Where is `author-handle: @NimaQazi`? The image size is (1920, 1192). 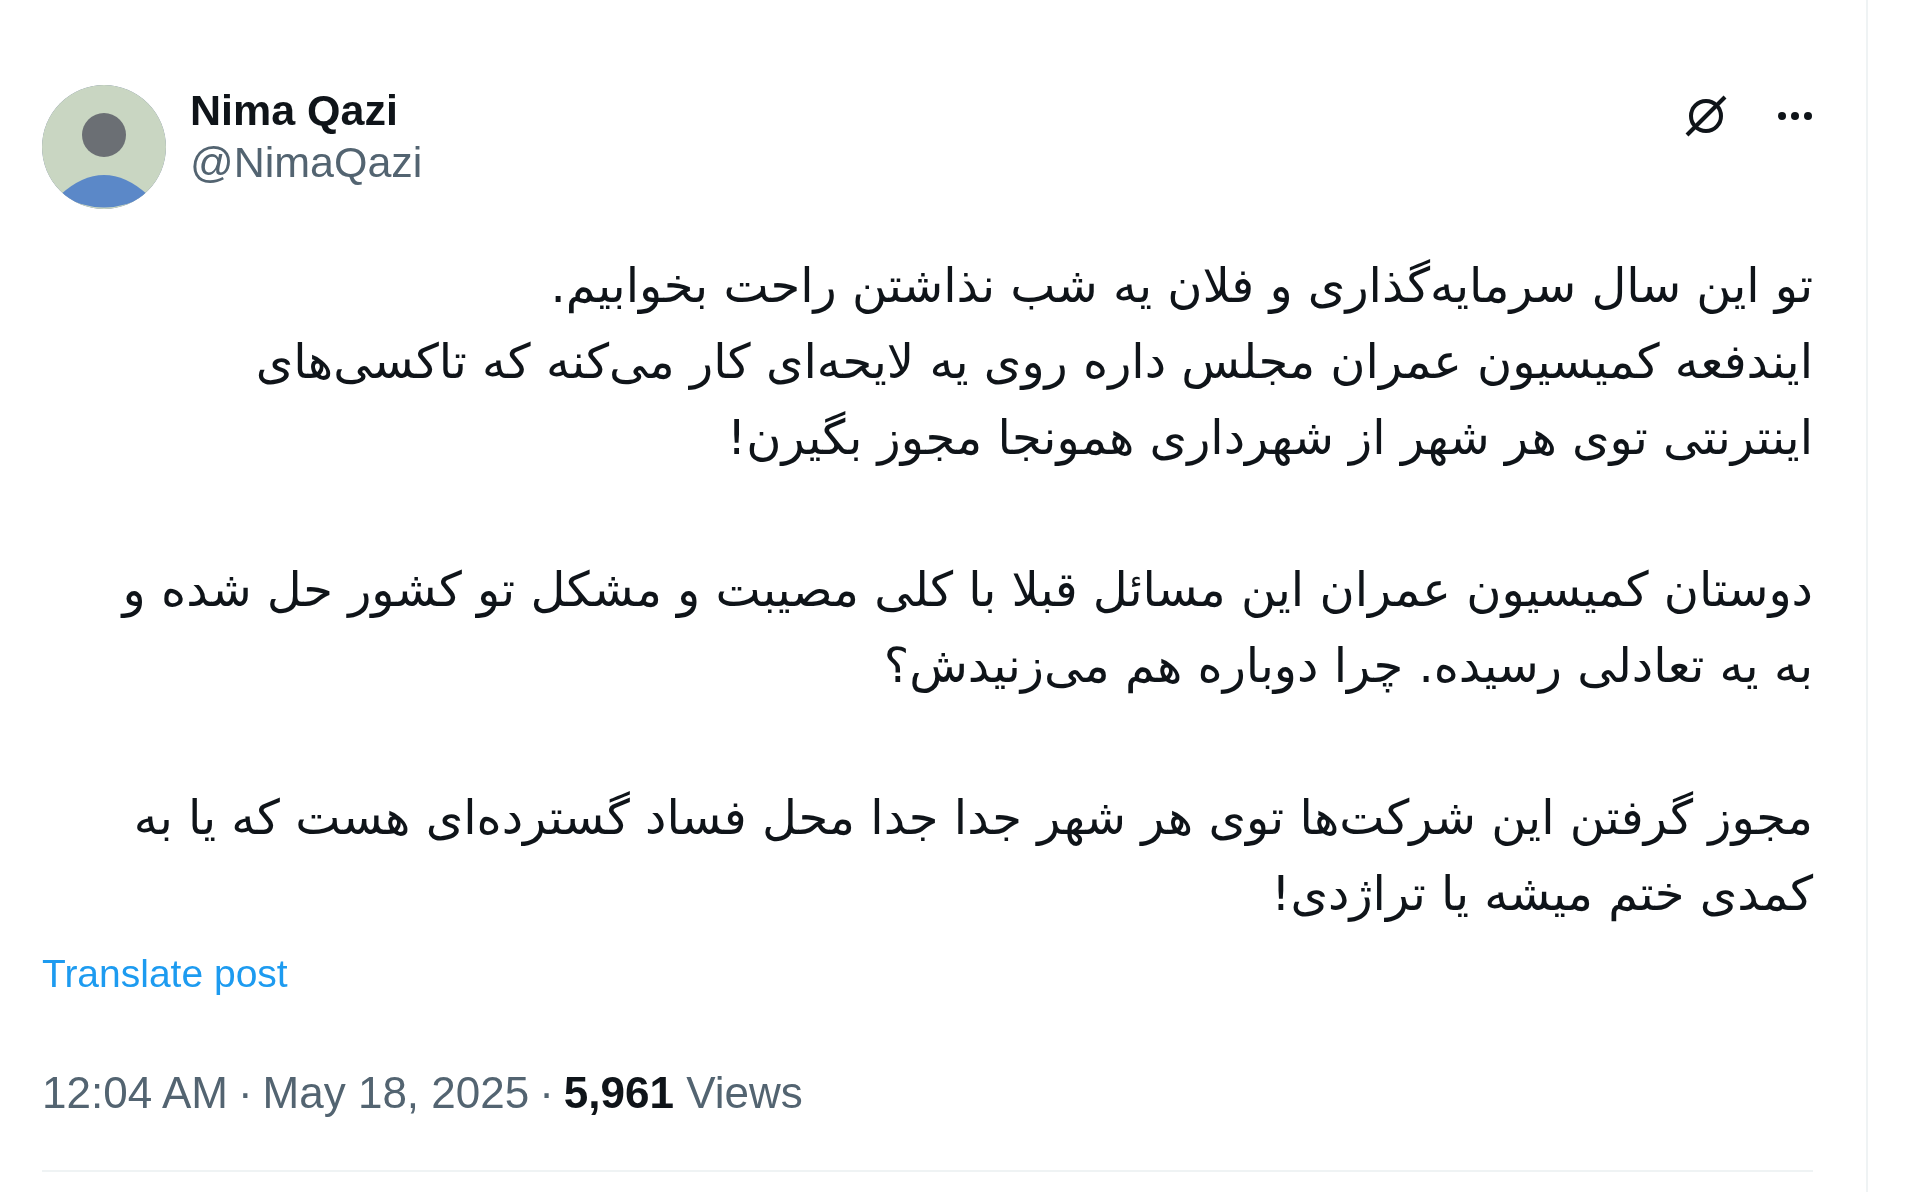 author-handle: @NimaQazi is located at coordinates (306, 162).